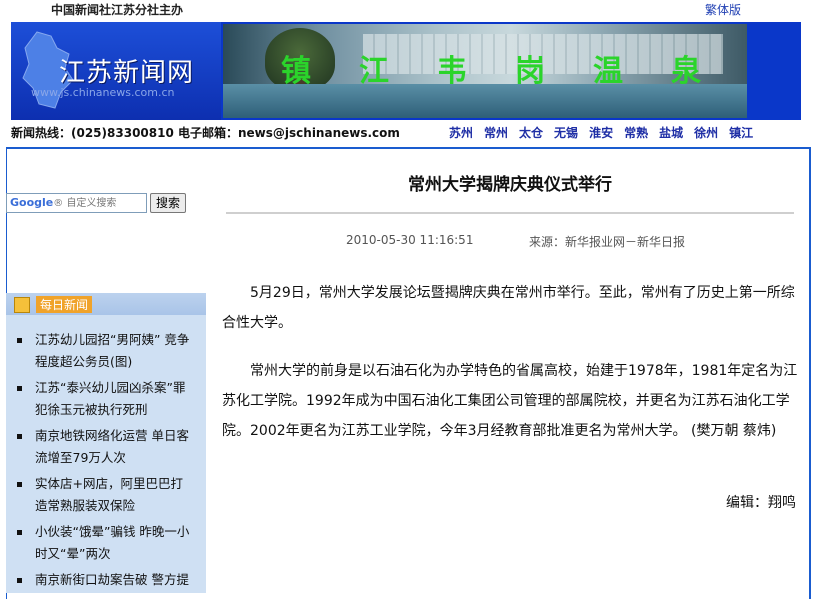 The width and height of the screenshot is (828, 599). What do you see at coordinates (601, 132) in the screenshot?
I see `city-link: 淮安` at bounding box center [601, 132].